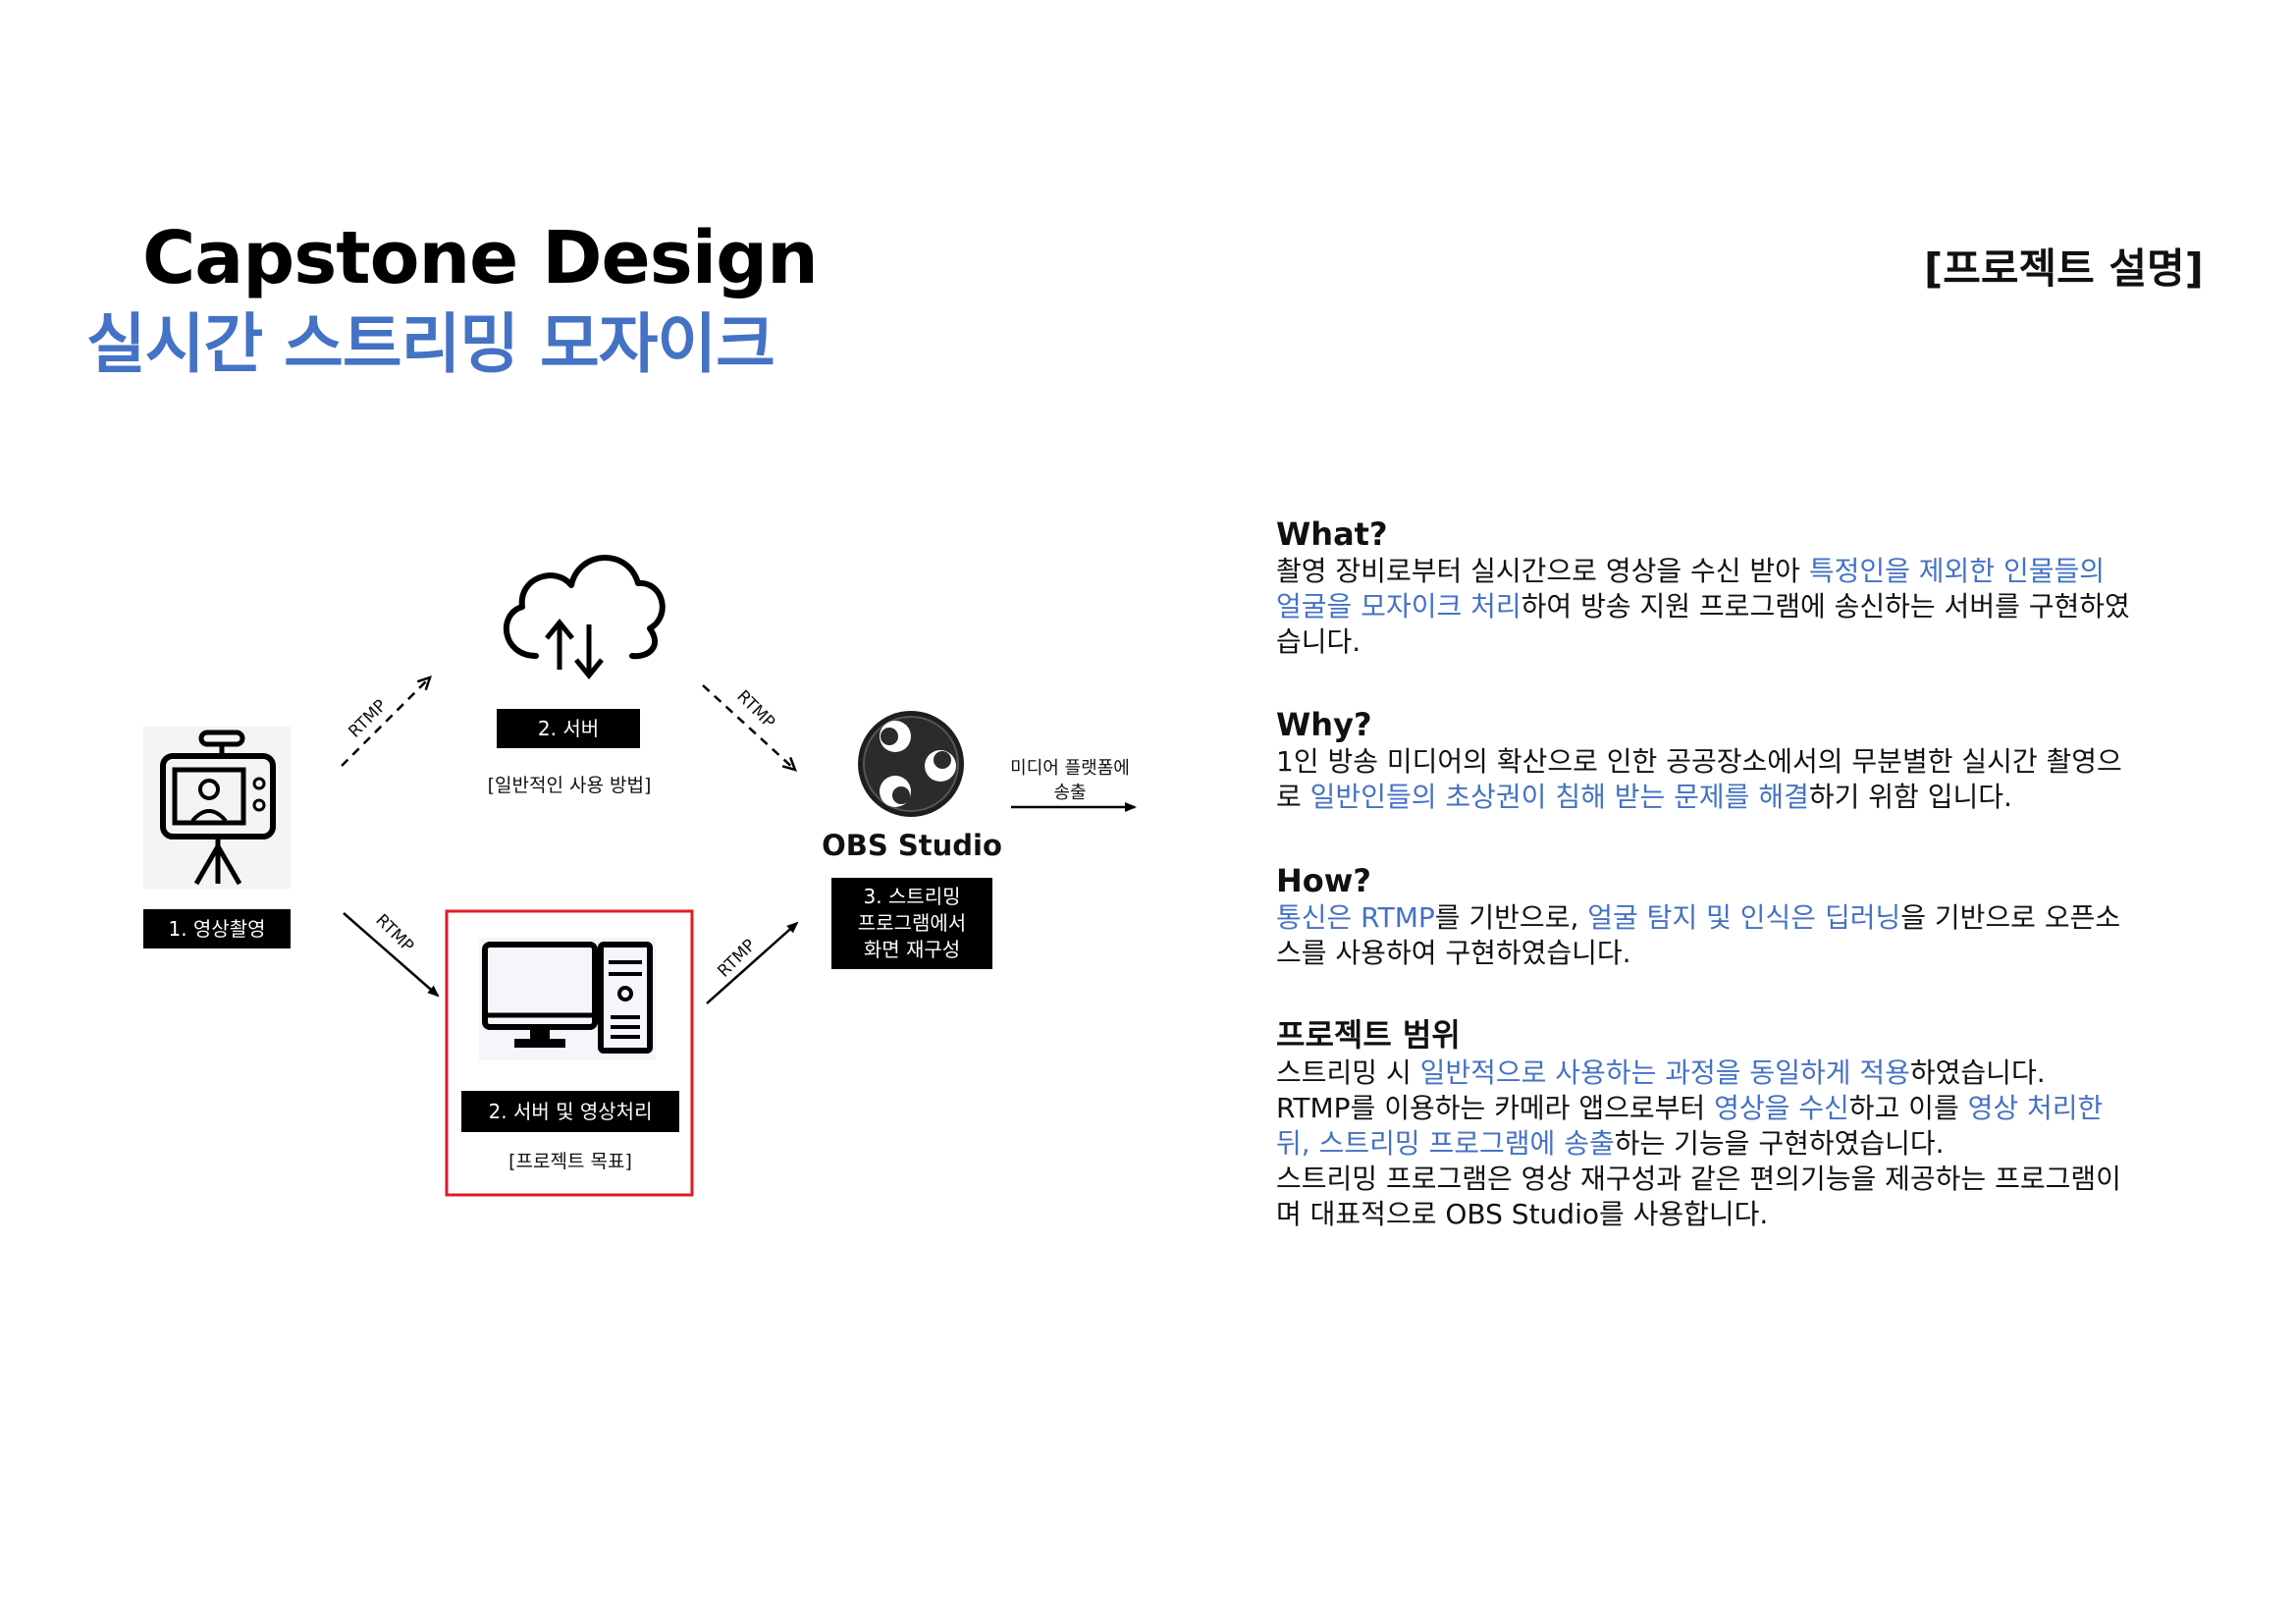 This screenshot has height=1624, width=2296. Describe the element at coordinates (1070, 780) in the screenshot. I see `output-label: 미디어 플랫폼에 송출` at that location.